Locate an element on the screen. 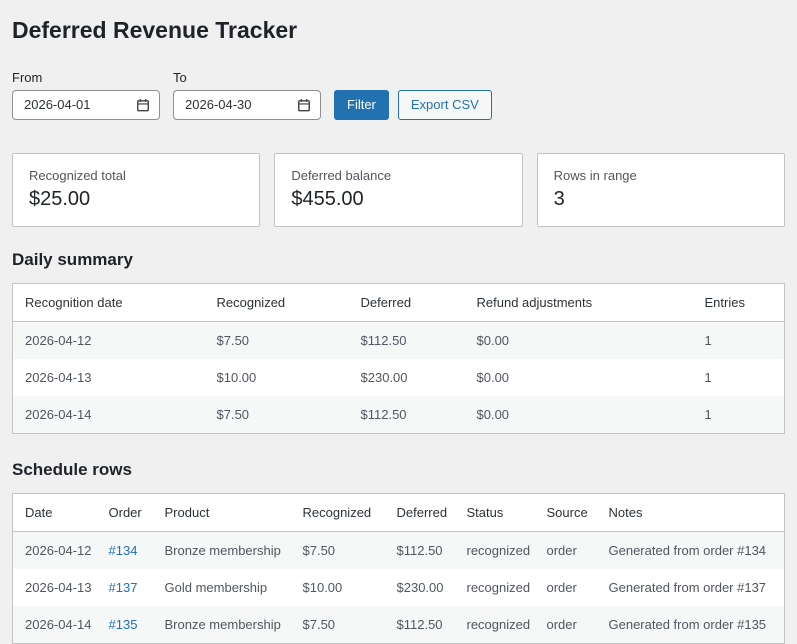  card-label: Rows in range is located at coordinates (595, 175).